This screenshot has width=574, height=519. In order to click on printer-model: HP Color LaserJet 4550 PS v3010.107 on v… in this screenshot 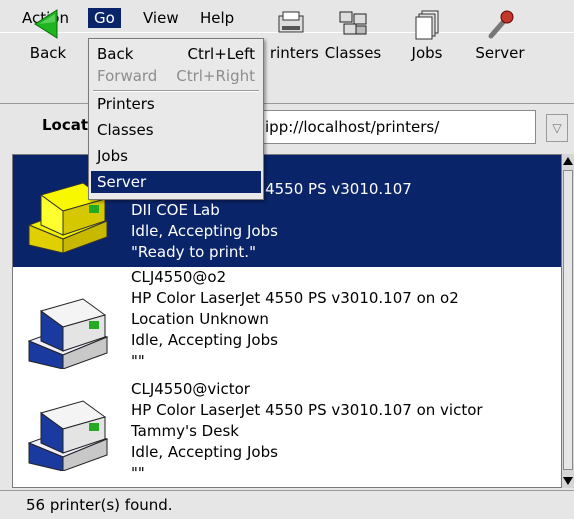, I will do `click(307, 410)`.